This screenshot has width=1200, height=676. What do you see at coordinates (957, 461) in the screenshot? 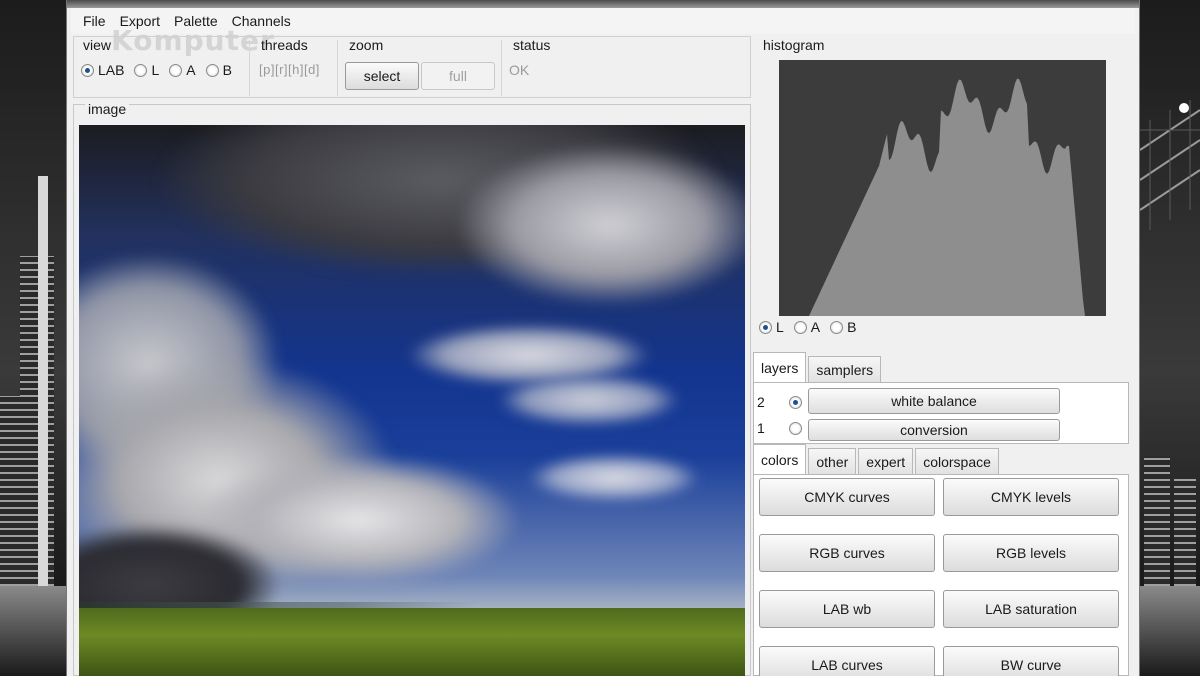
I see `tab-colorspace: colorspace` at bounding box center [957, 461].